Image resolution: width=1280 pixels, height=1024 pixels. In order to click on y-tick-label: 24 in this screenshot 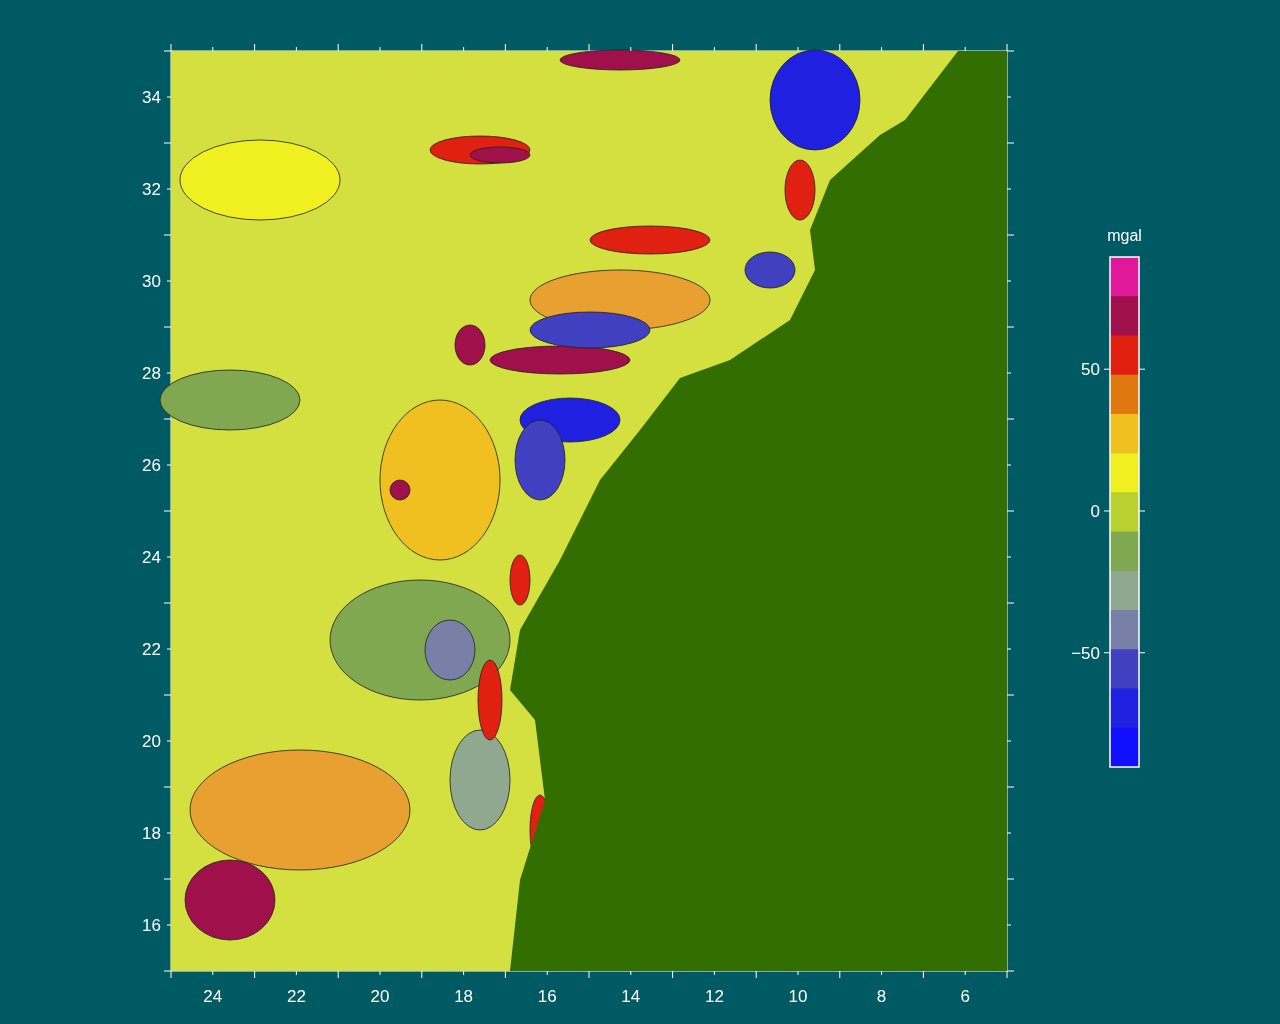, I will do `click(151, 557)`.